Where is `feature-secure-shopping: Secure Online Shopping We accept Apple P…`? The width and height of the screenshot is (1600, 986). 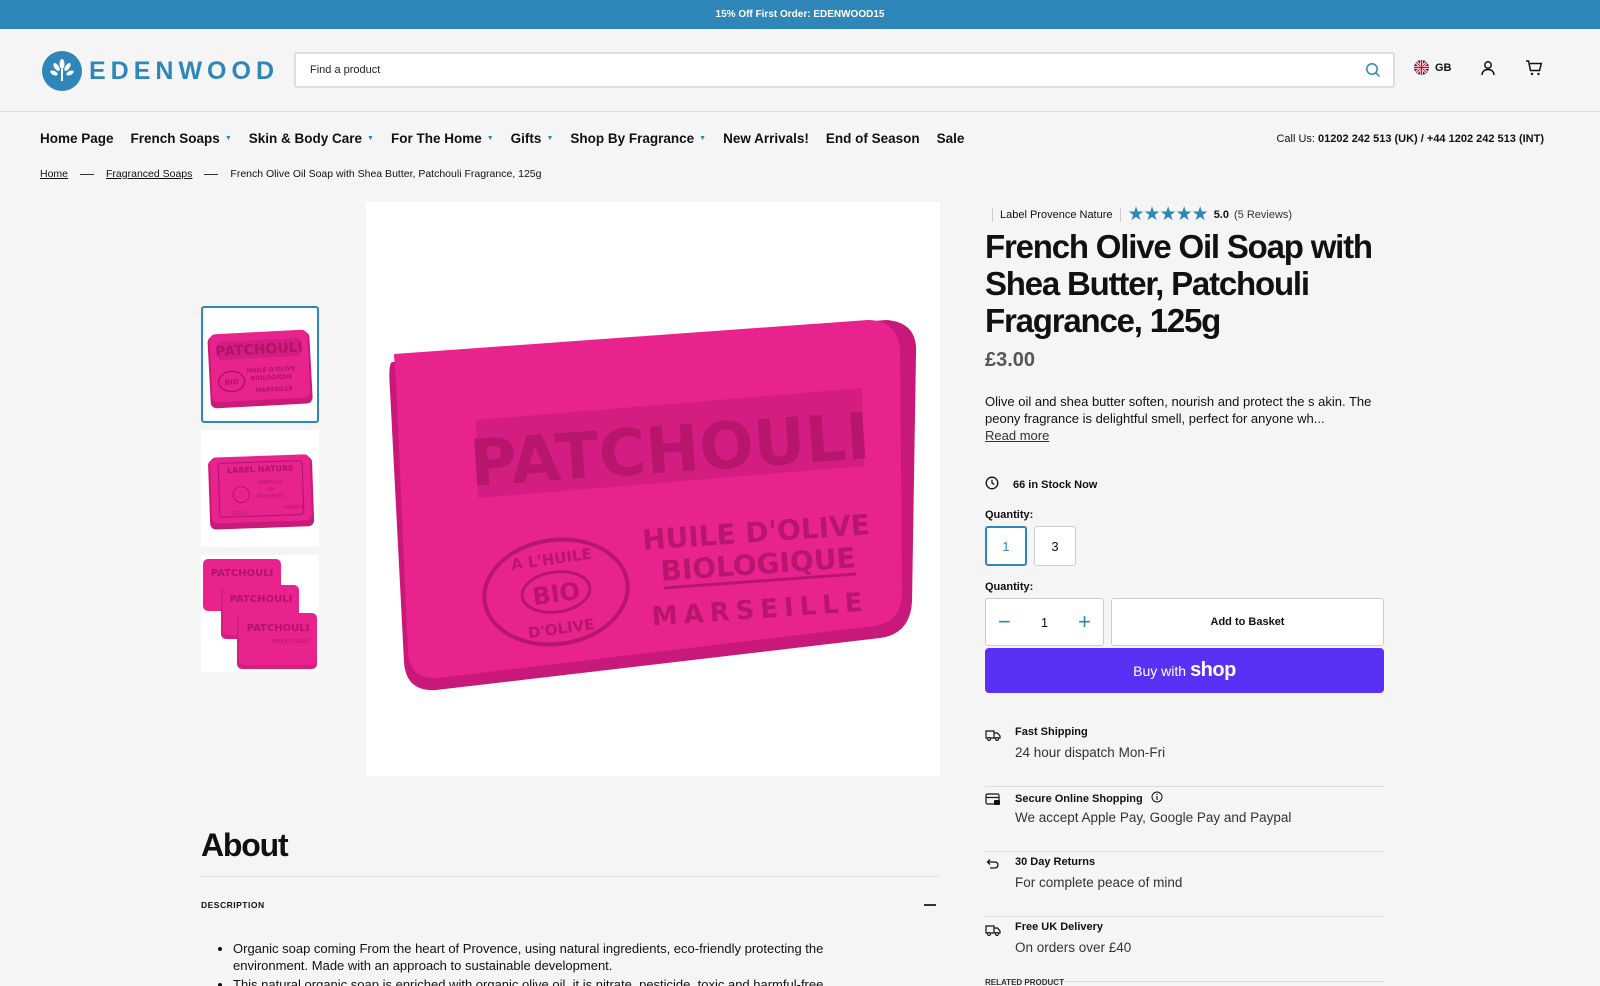
feature-secure-shopping: Secure Online Shopping We accept Apple P… is located at coordinates (1184, 819).